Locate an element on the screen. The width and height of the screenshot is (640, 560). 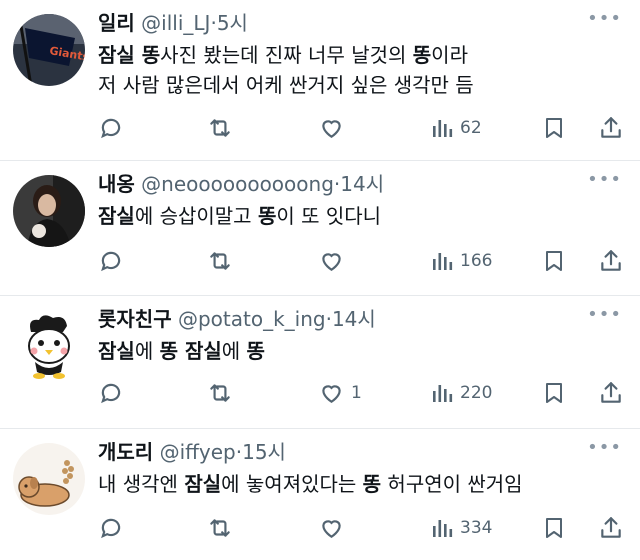
user-handle: @potato_k_ing is located at coordinates (252, 319).